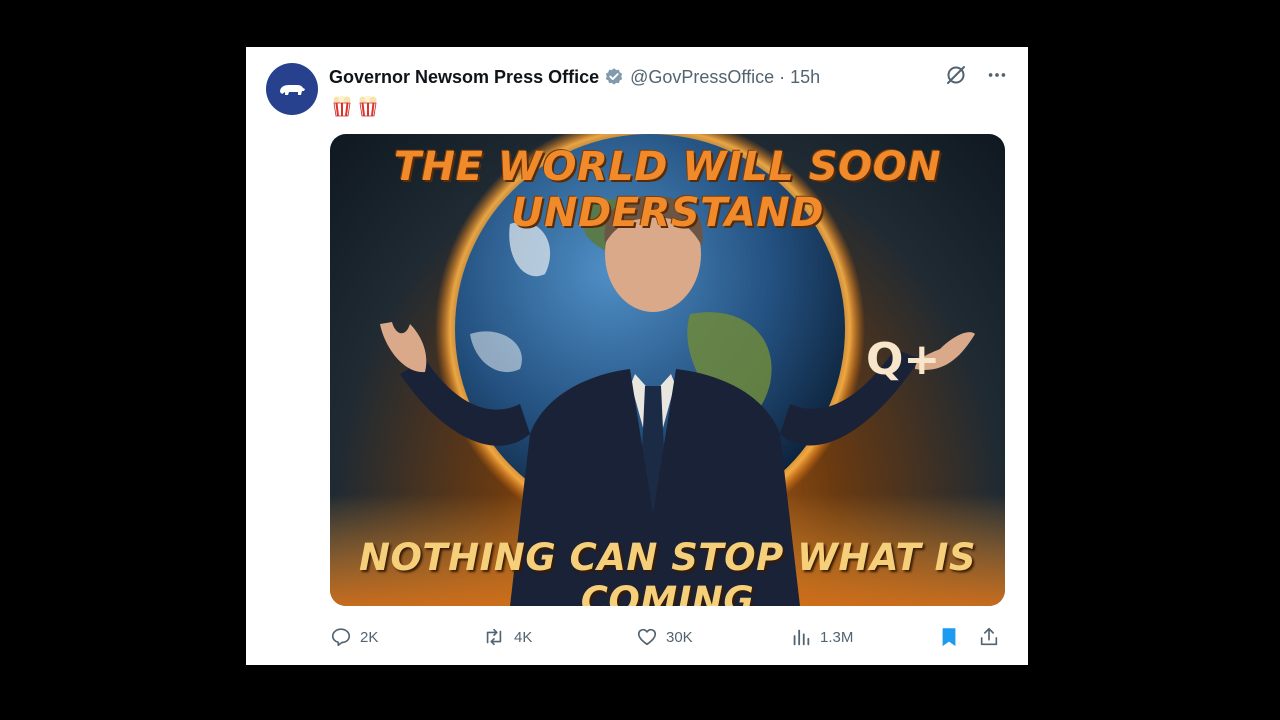  Describe the element at coordinates (667, 190) in the screenshot. I see `image-caption-top: THE WORLD WILL SOON UNDERSTAND` at that location.